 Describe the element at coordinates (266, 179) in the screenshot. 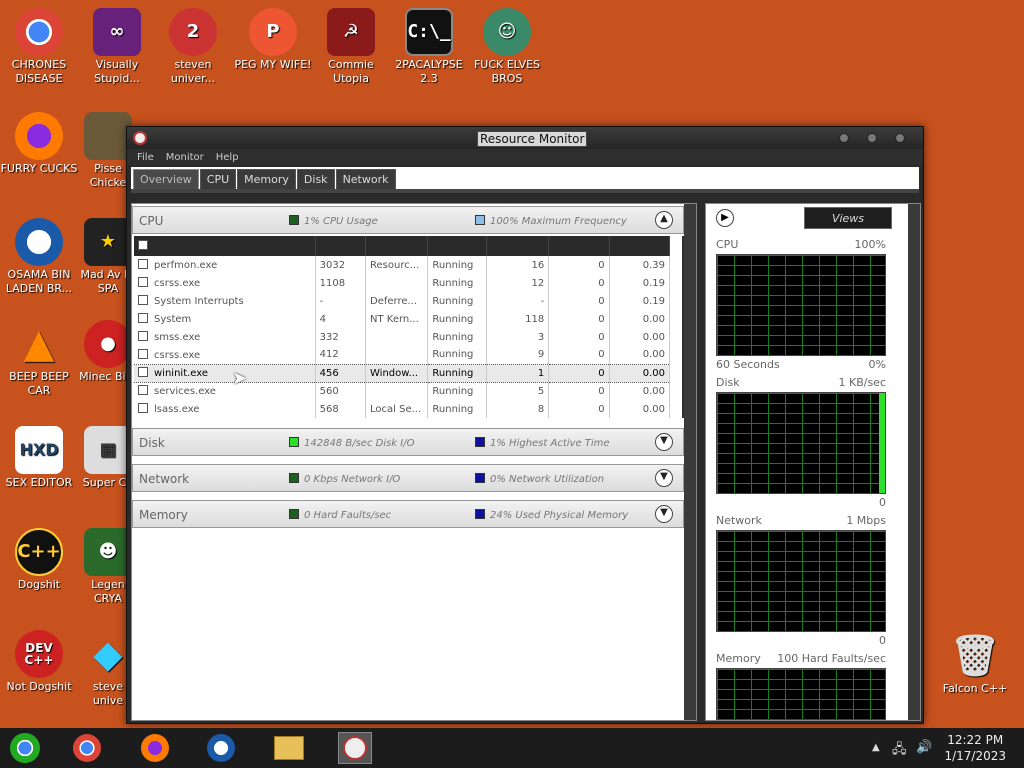

I see `tab-memory: Memory` at that location.